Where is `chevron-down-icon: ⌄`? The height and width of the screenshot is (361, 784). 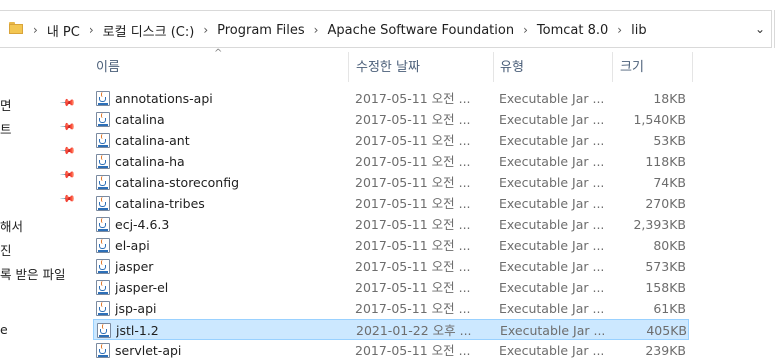
chevron-down-icon: ⌄ is located at coordinates (760, 29).